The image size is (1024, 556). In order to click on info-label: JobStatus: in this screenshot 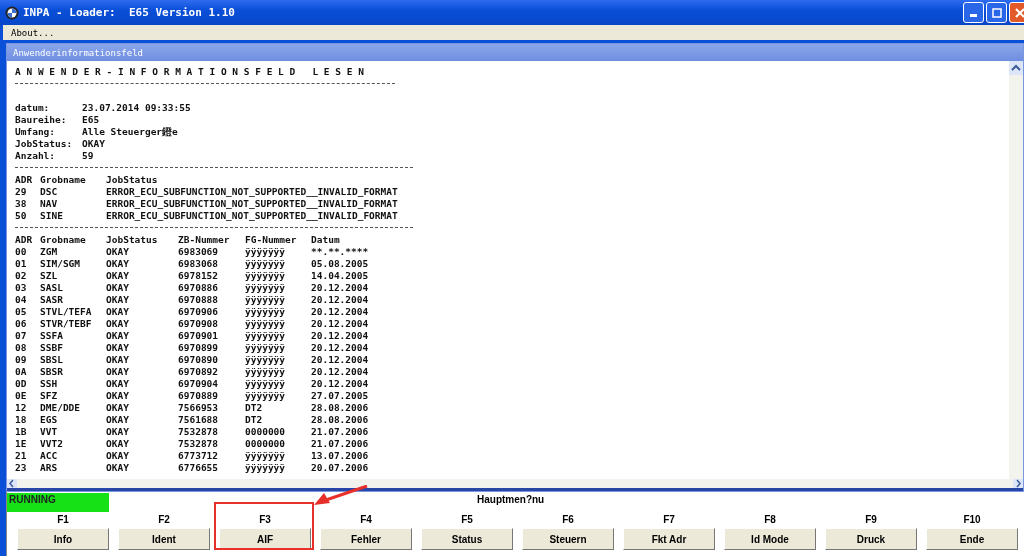, I will do `click(44, 144)`.